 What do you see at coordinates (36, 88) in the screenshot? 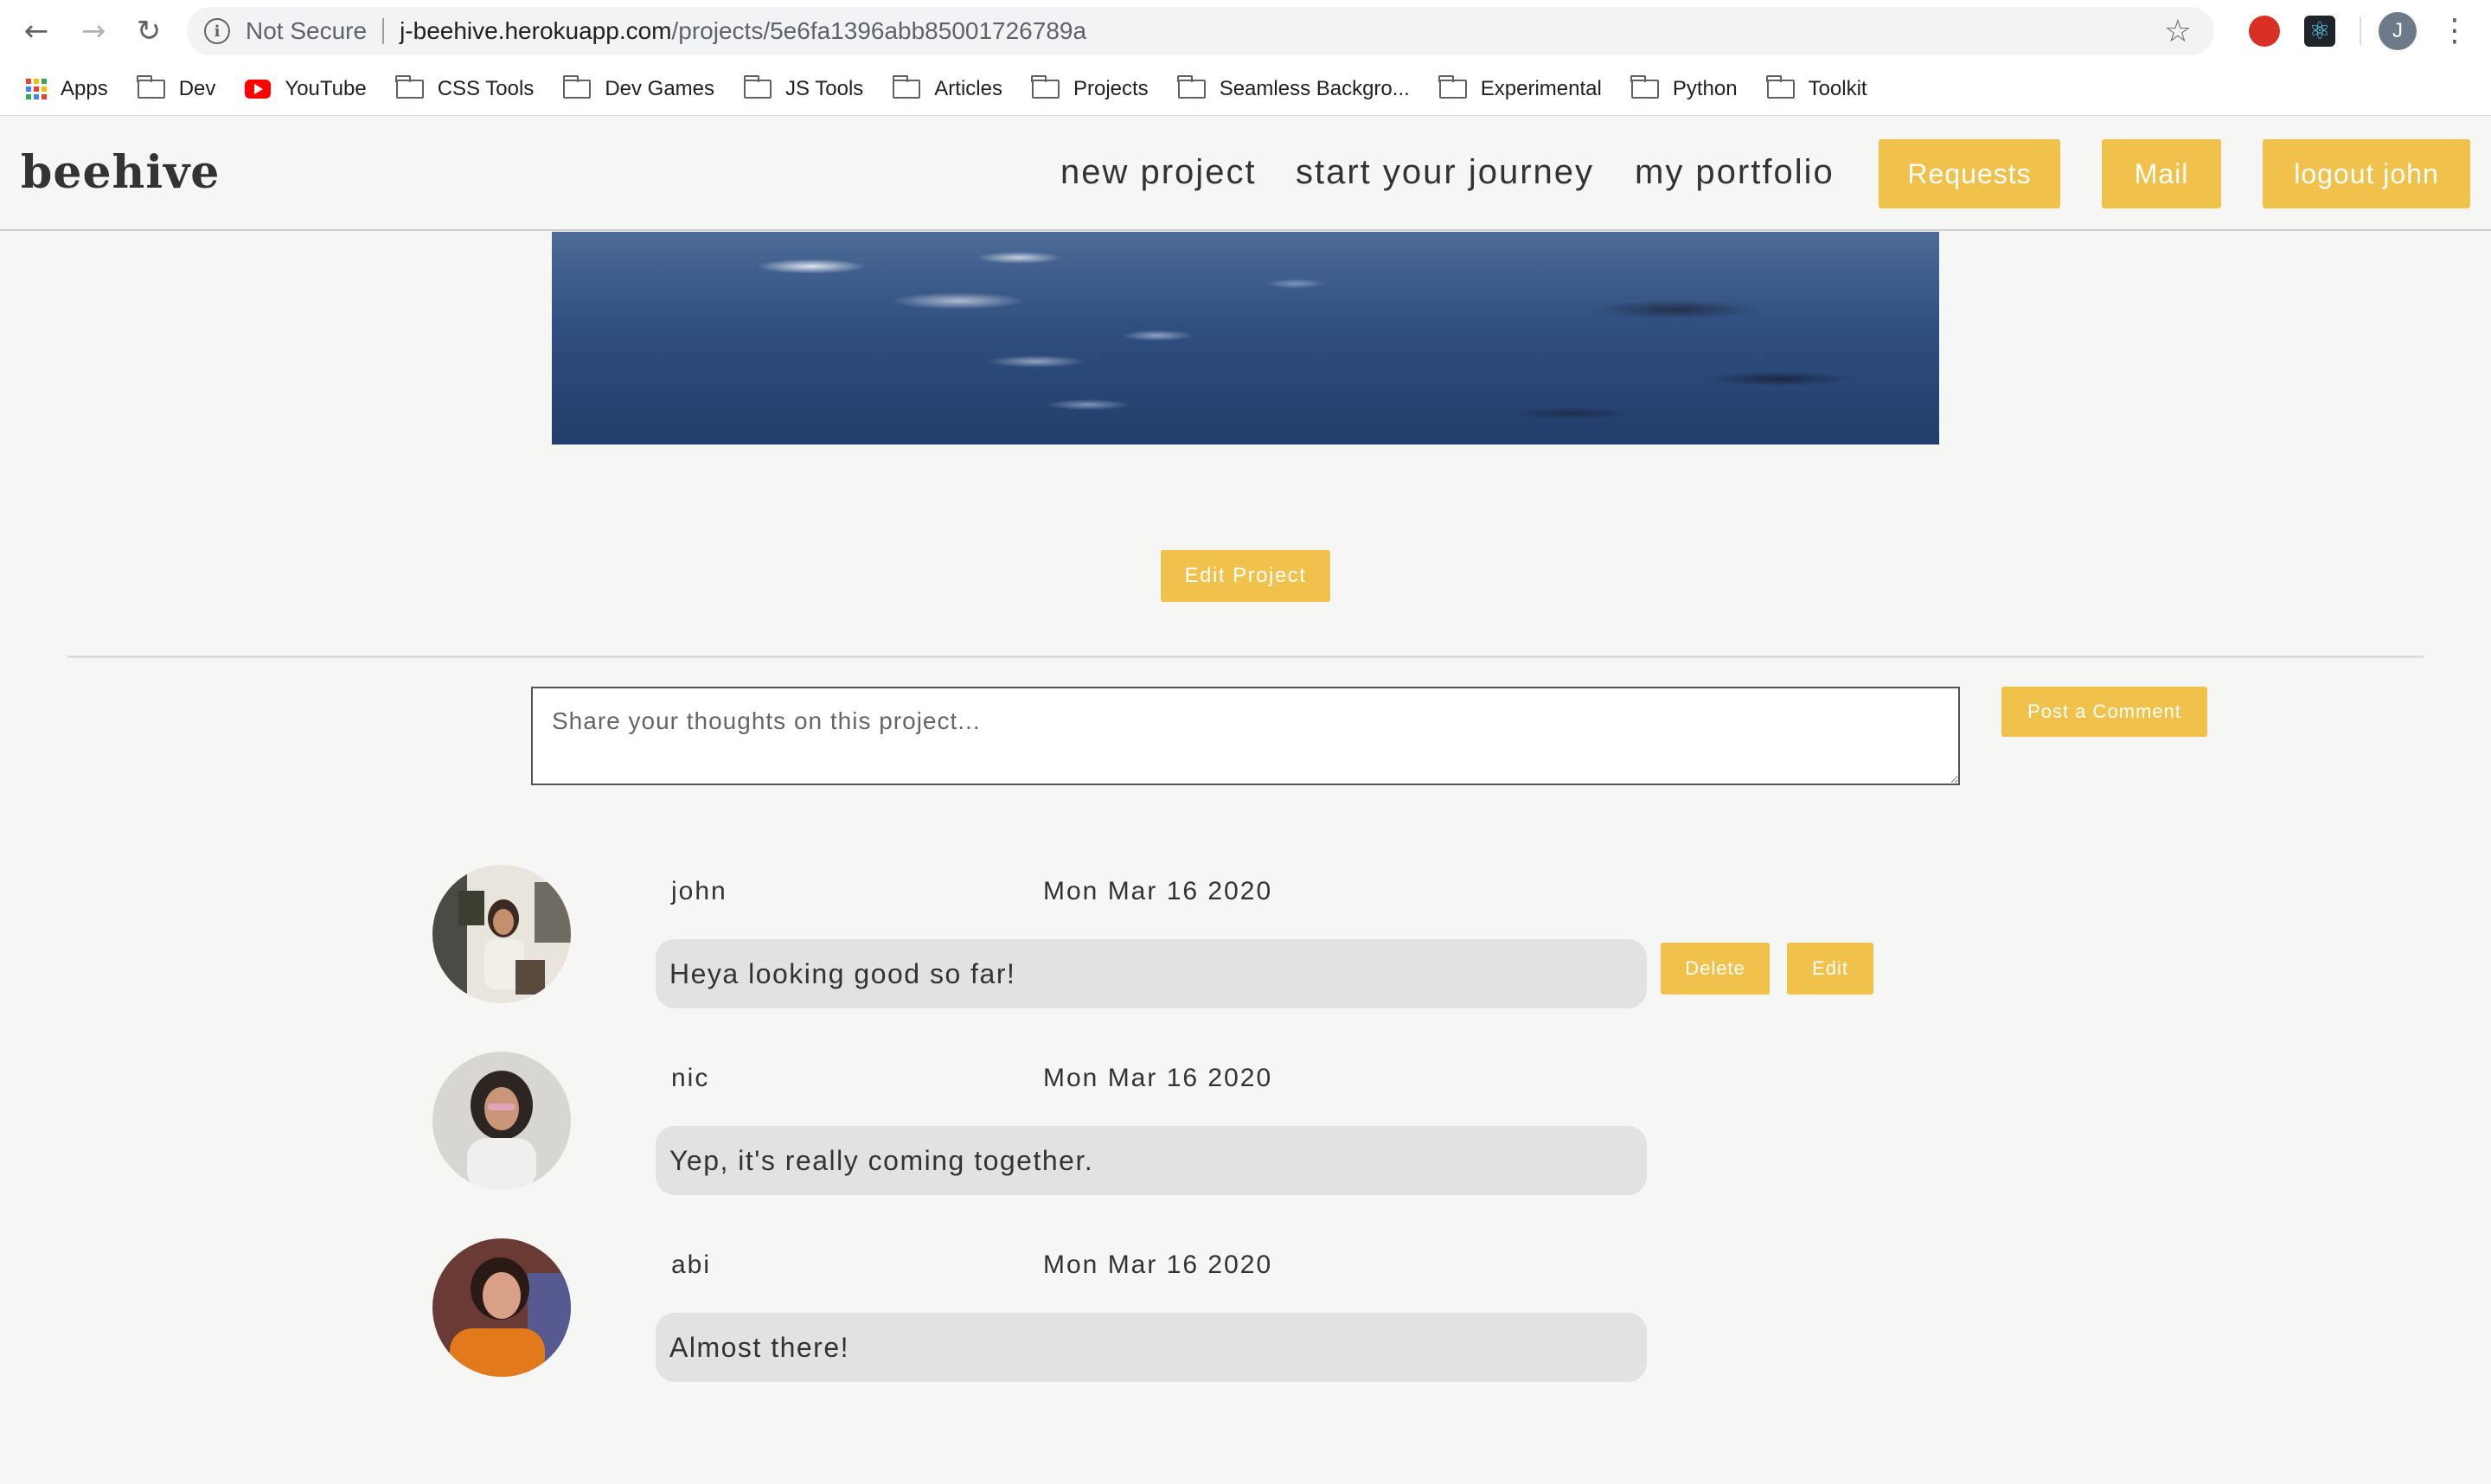
I see `apps-grid-icon` at bounding box center [36, 88].